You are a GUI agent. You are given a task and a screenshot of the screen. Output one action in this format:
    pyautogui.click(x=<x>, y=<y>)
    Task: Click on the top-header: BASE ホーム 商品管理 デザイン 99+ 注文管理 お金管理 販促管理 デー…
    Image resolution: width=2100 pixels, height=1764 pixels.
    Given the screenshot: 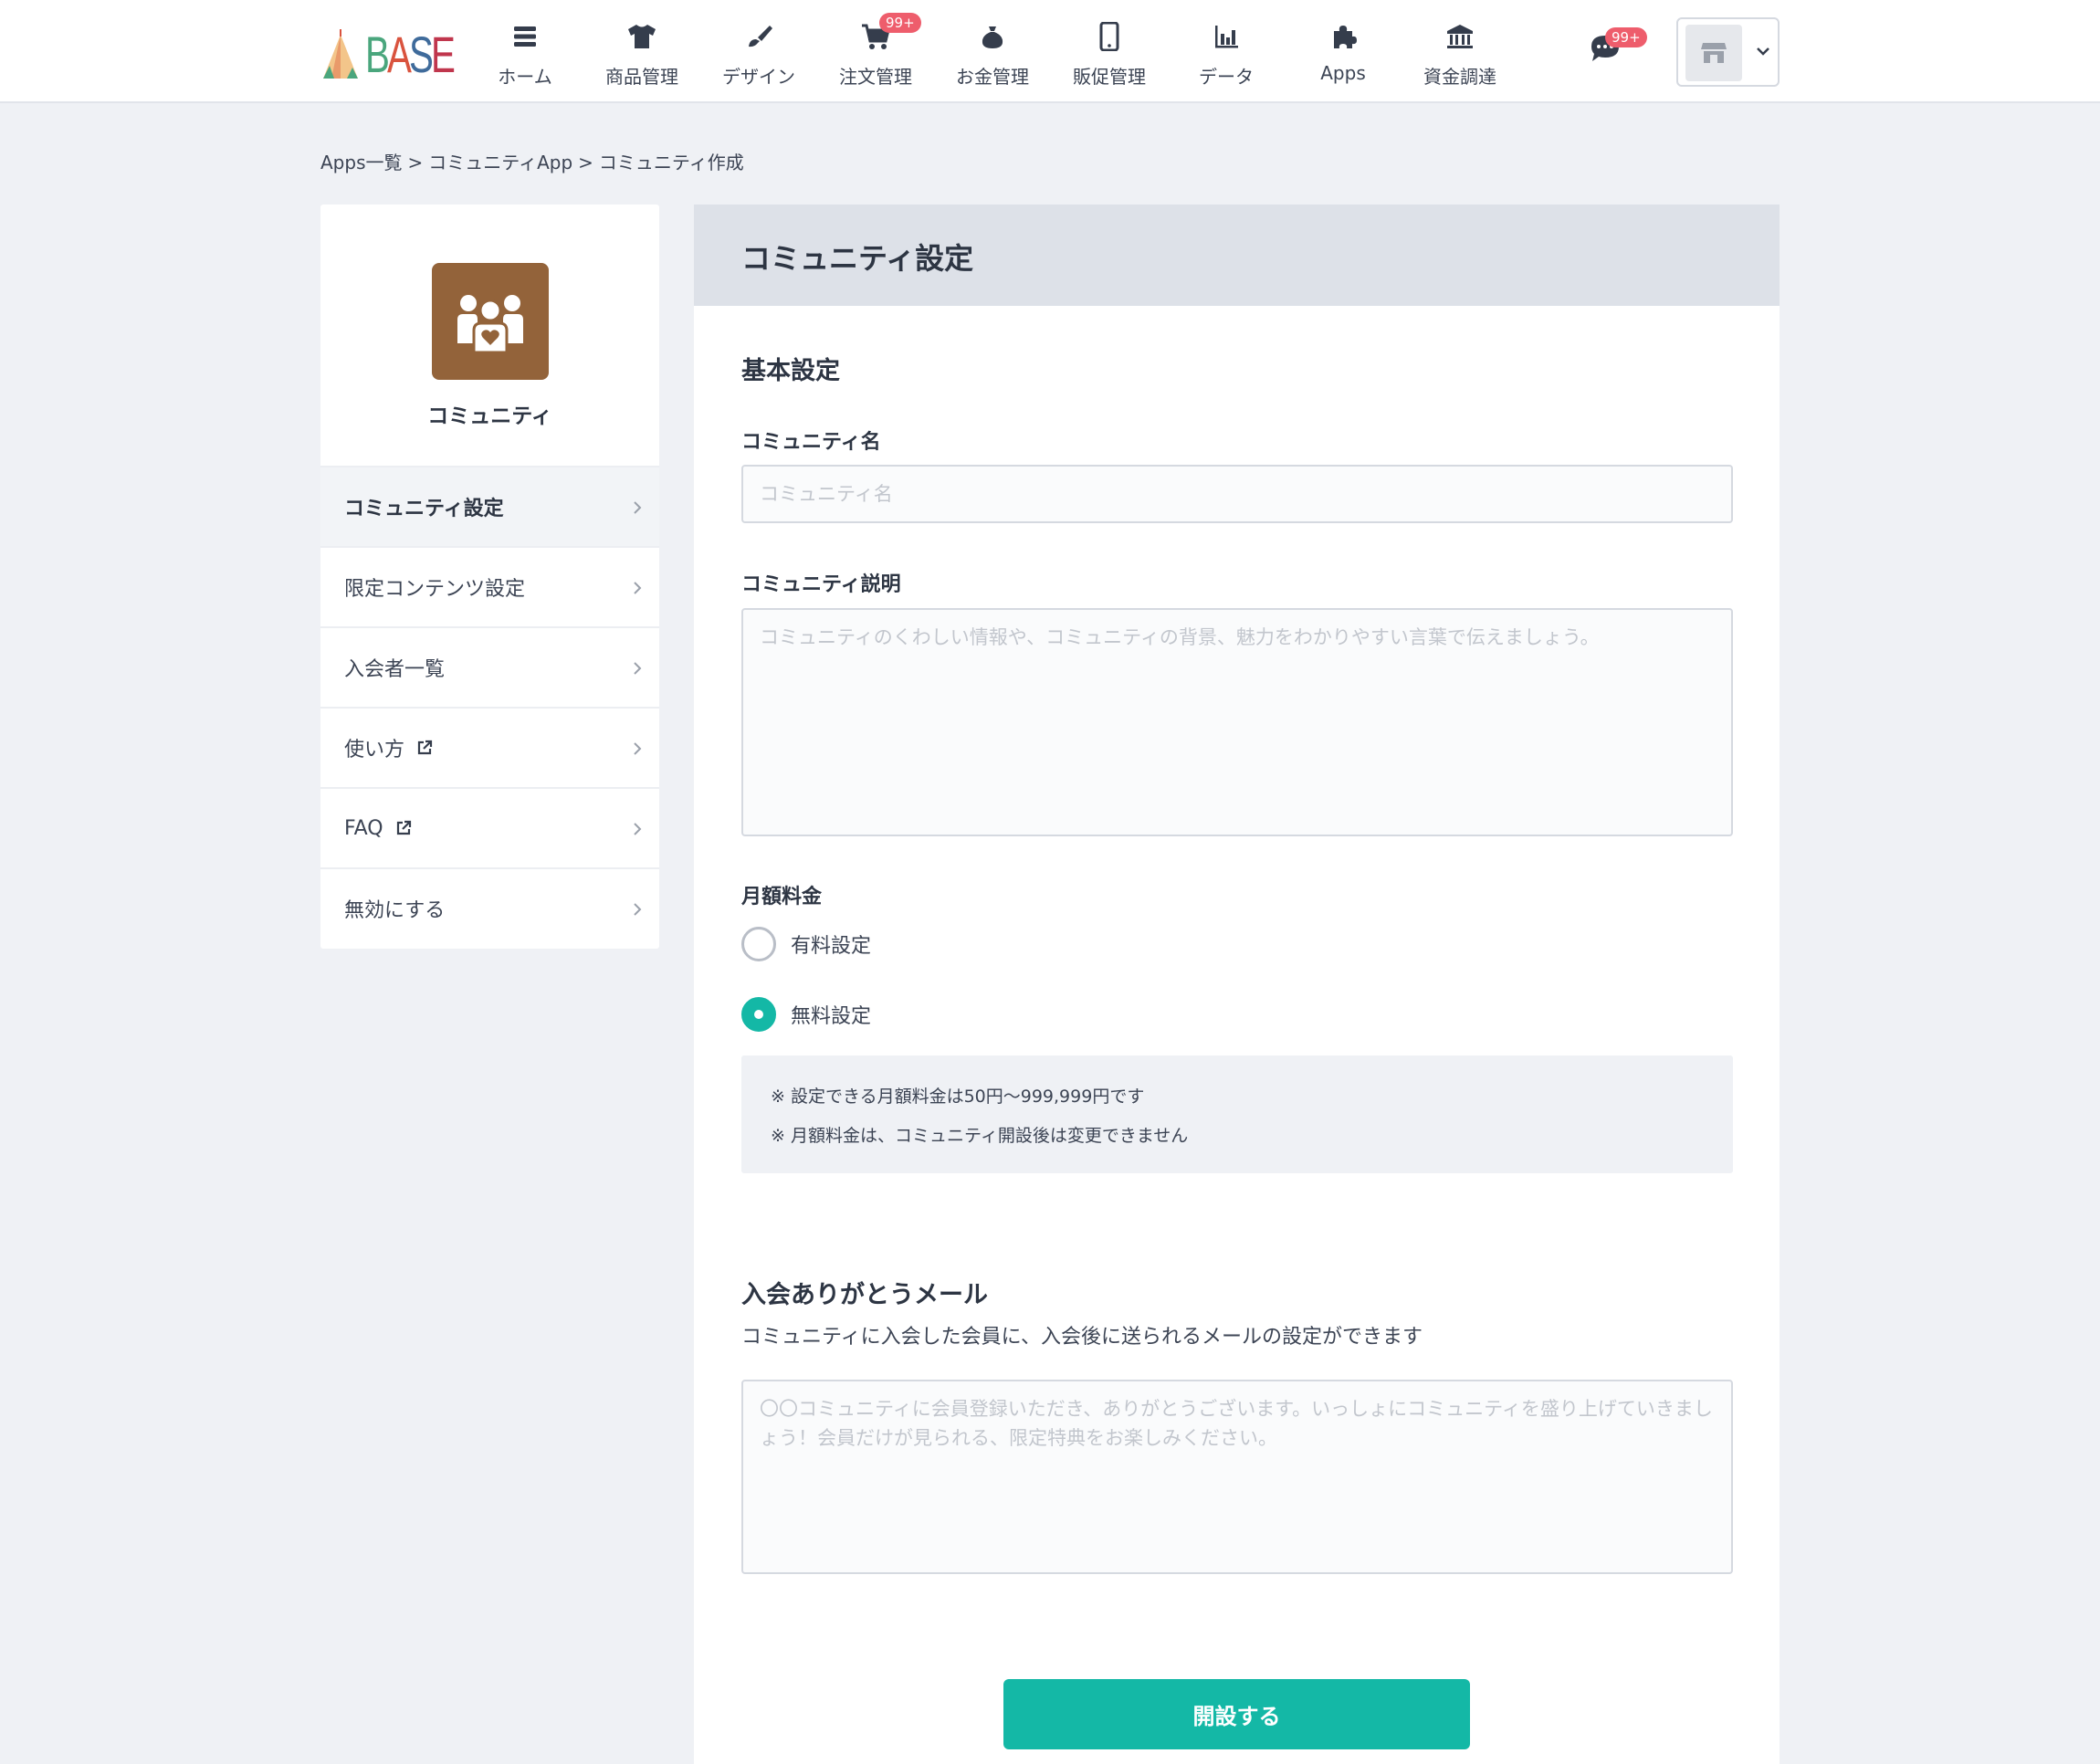 What is the action you would take?
    pyautogui.click(x=1050, y=52)
    